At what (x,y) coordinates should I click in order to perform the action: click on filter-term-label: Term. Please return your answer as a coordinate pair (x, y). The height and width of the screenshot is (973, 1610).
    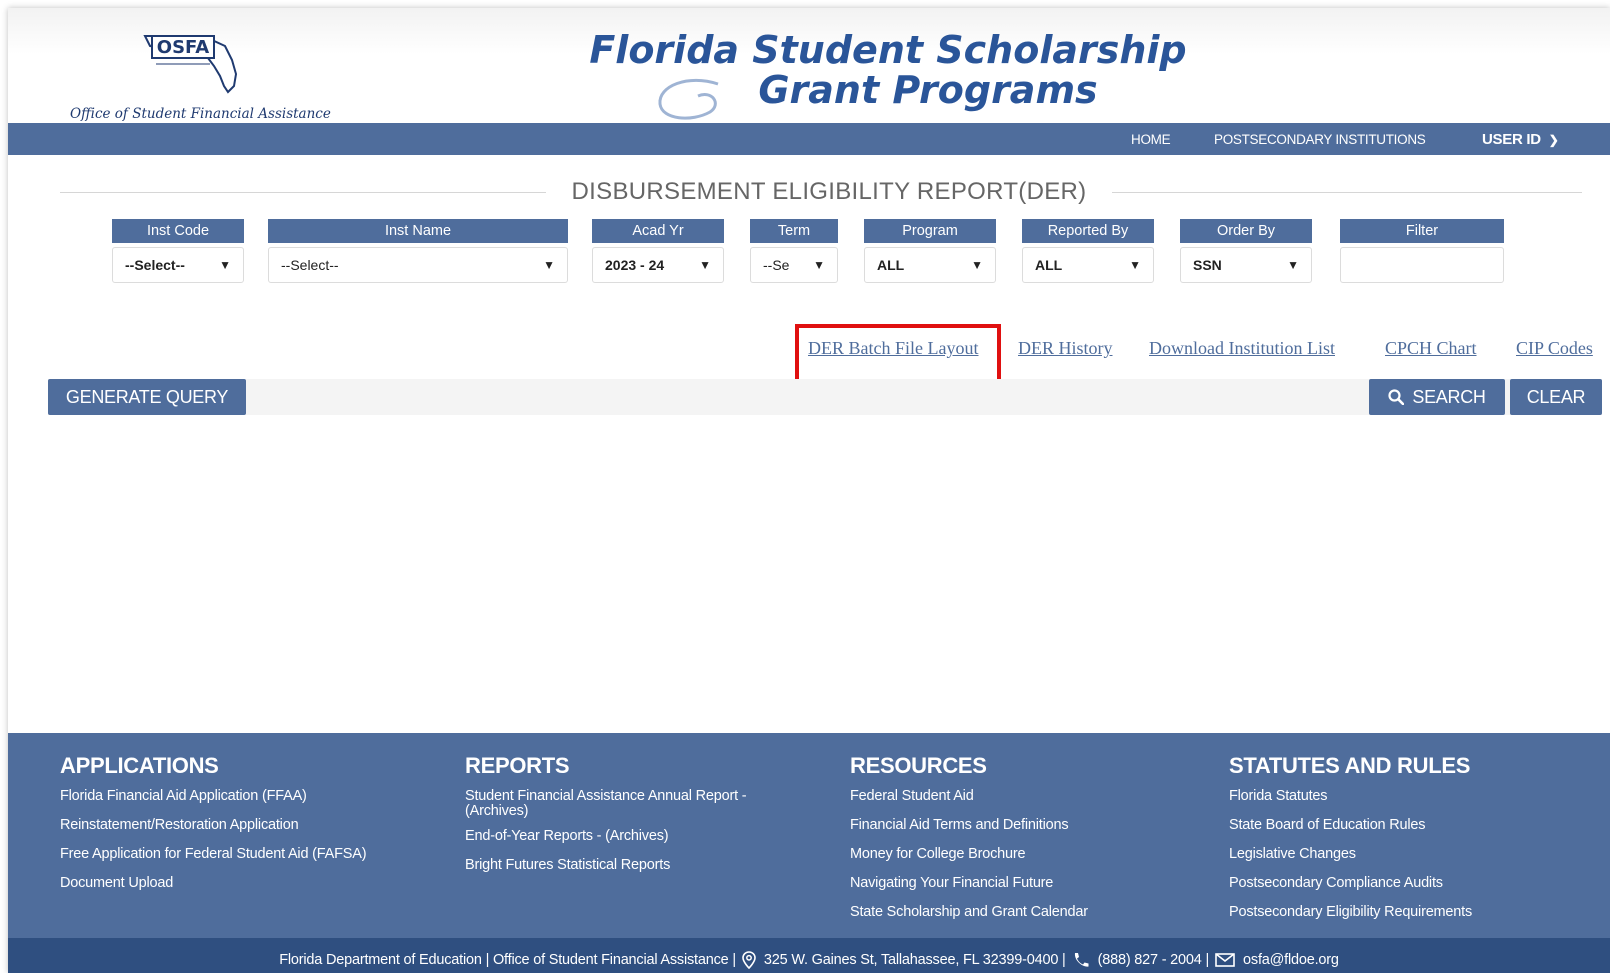
    Looking at the image, I should click on (794, 231).